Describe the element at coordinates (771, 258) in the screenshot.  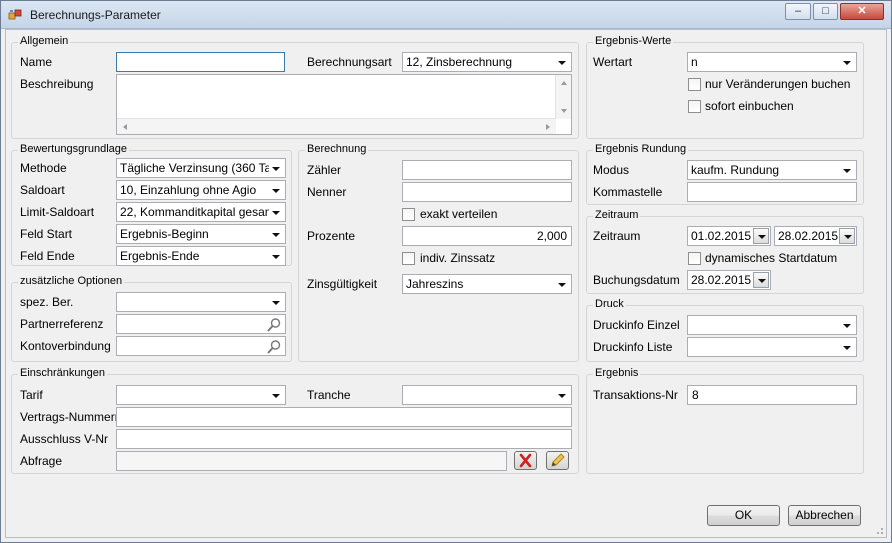
I see `dynamisches-startdatum-label: dynamisches Startdatum` at that location.